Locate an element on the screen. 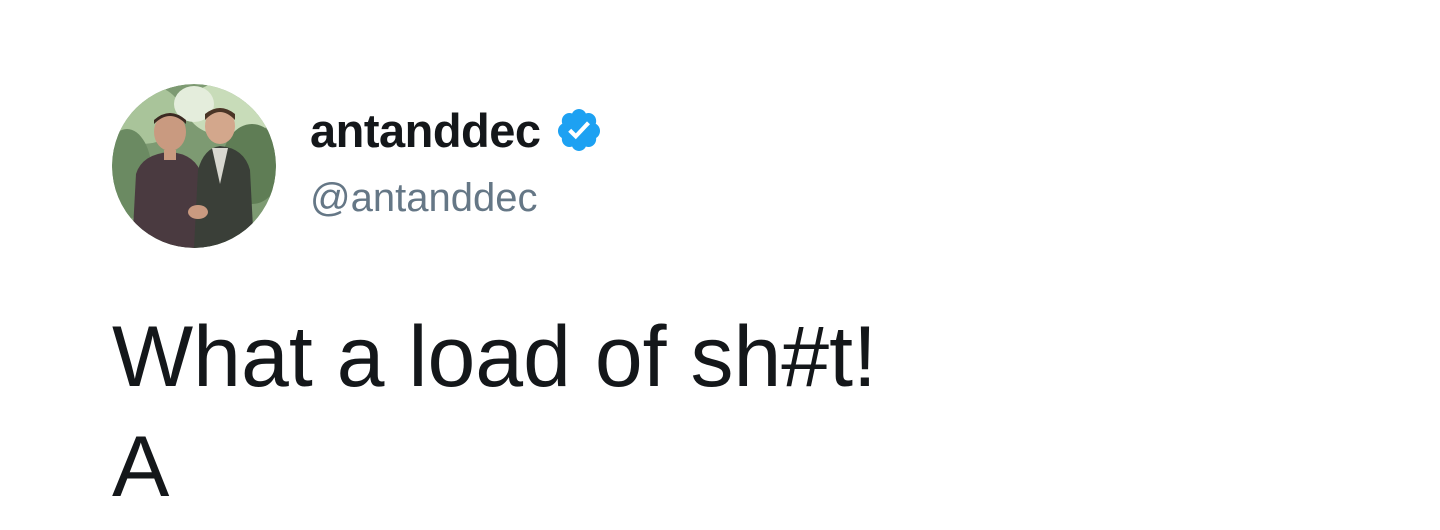  tweet-text-line: A is located at coordinates (141, 467).